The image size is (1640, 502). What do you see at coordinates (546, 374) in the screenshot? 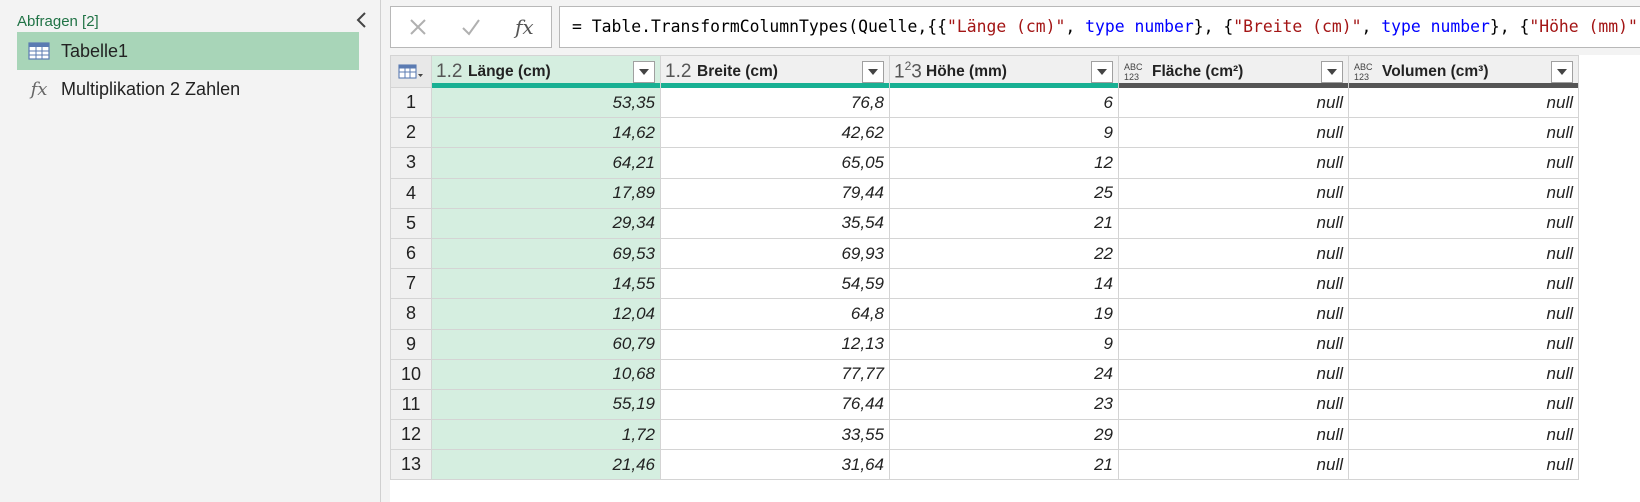
I see `table-cell: 10,68` at bounding box center [546, 374].